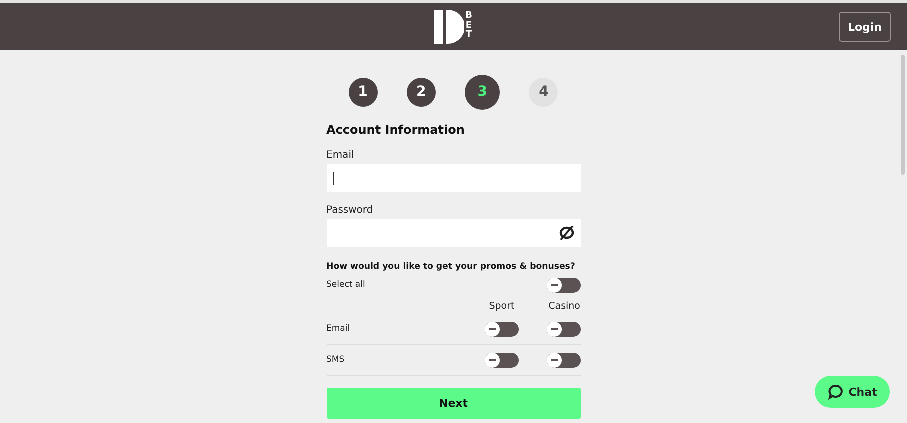 The image size is (907, 423). I want to click on section-title: Account Information, so click(396, 130).